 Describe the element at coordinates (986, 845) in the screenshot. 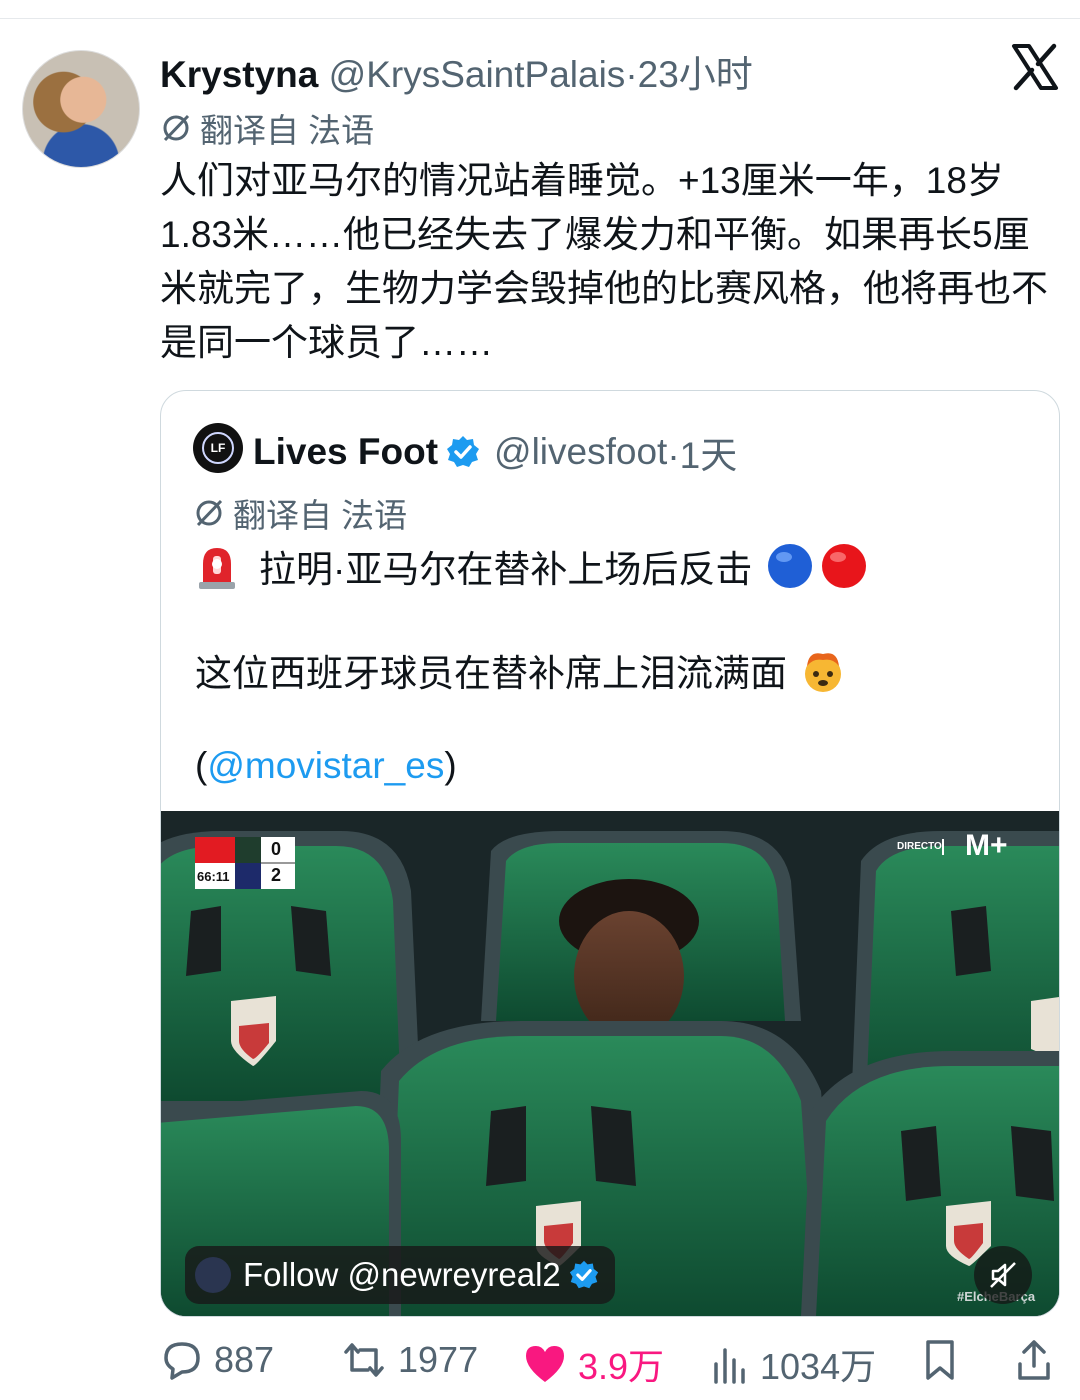

I see `broadcaster-logo: M+` at that location.